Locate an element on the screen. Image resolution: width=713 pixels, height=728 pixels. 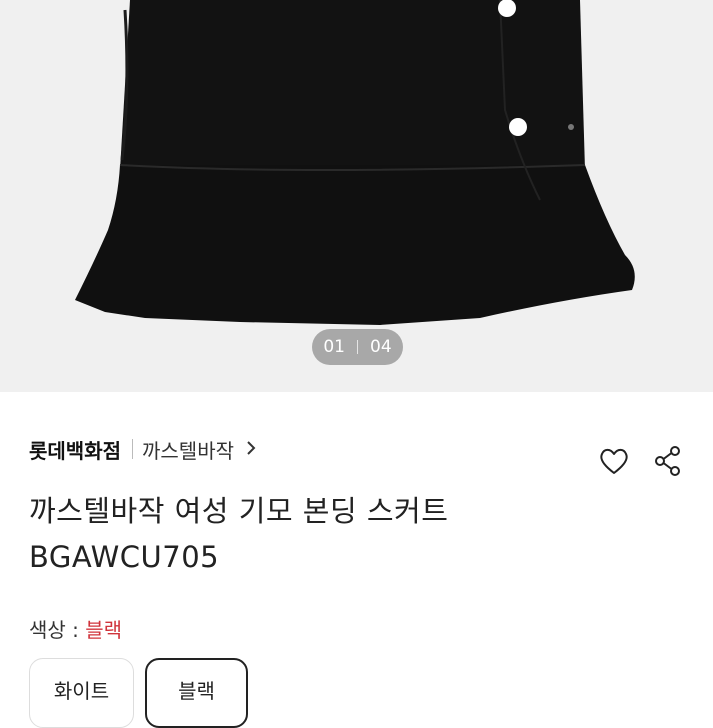
brand-link: 까스텔바작 is located at coordinates (188, 449).